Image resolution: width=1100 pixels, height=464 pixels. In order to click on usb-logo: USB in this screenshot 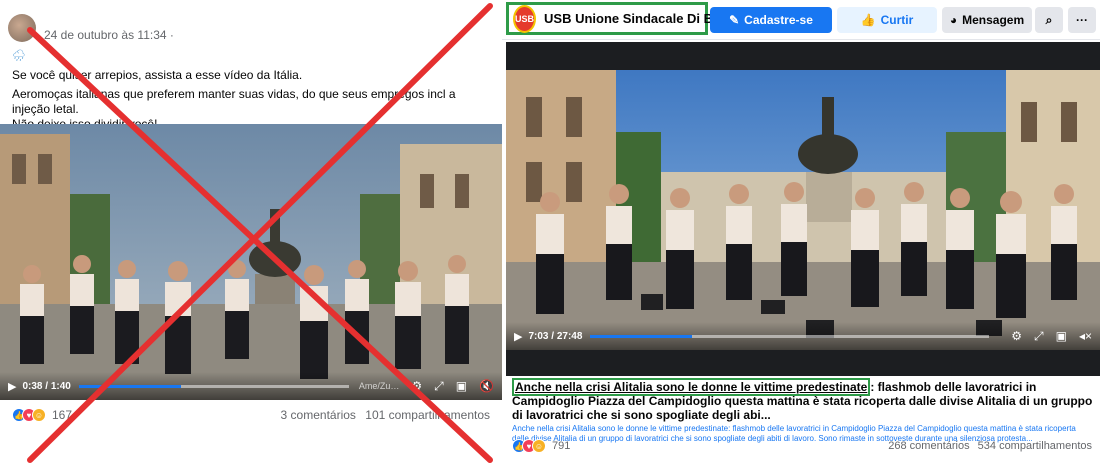, I will do `click(525, 18)`.